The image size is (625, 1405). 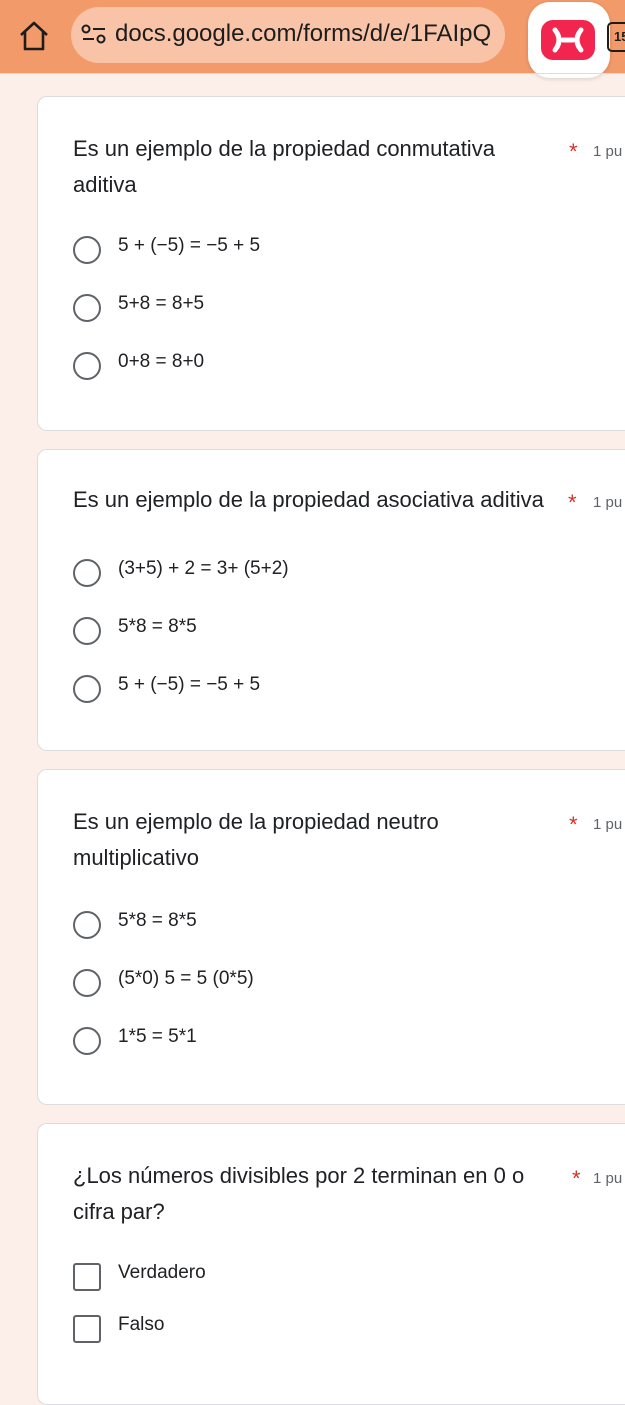 I want to click on browser-toolbar: docs.google.com/forms/d/e/1FAIpQ 15, so click(x=312, y=39).